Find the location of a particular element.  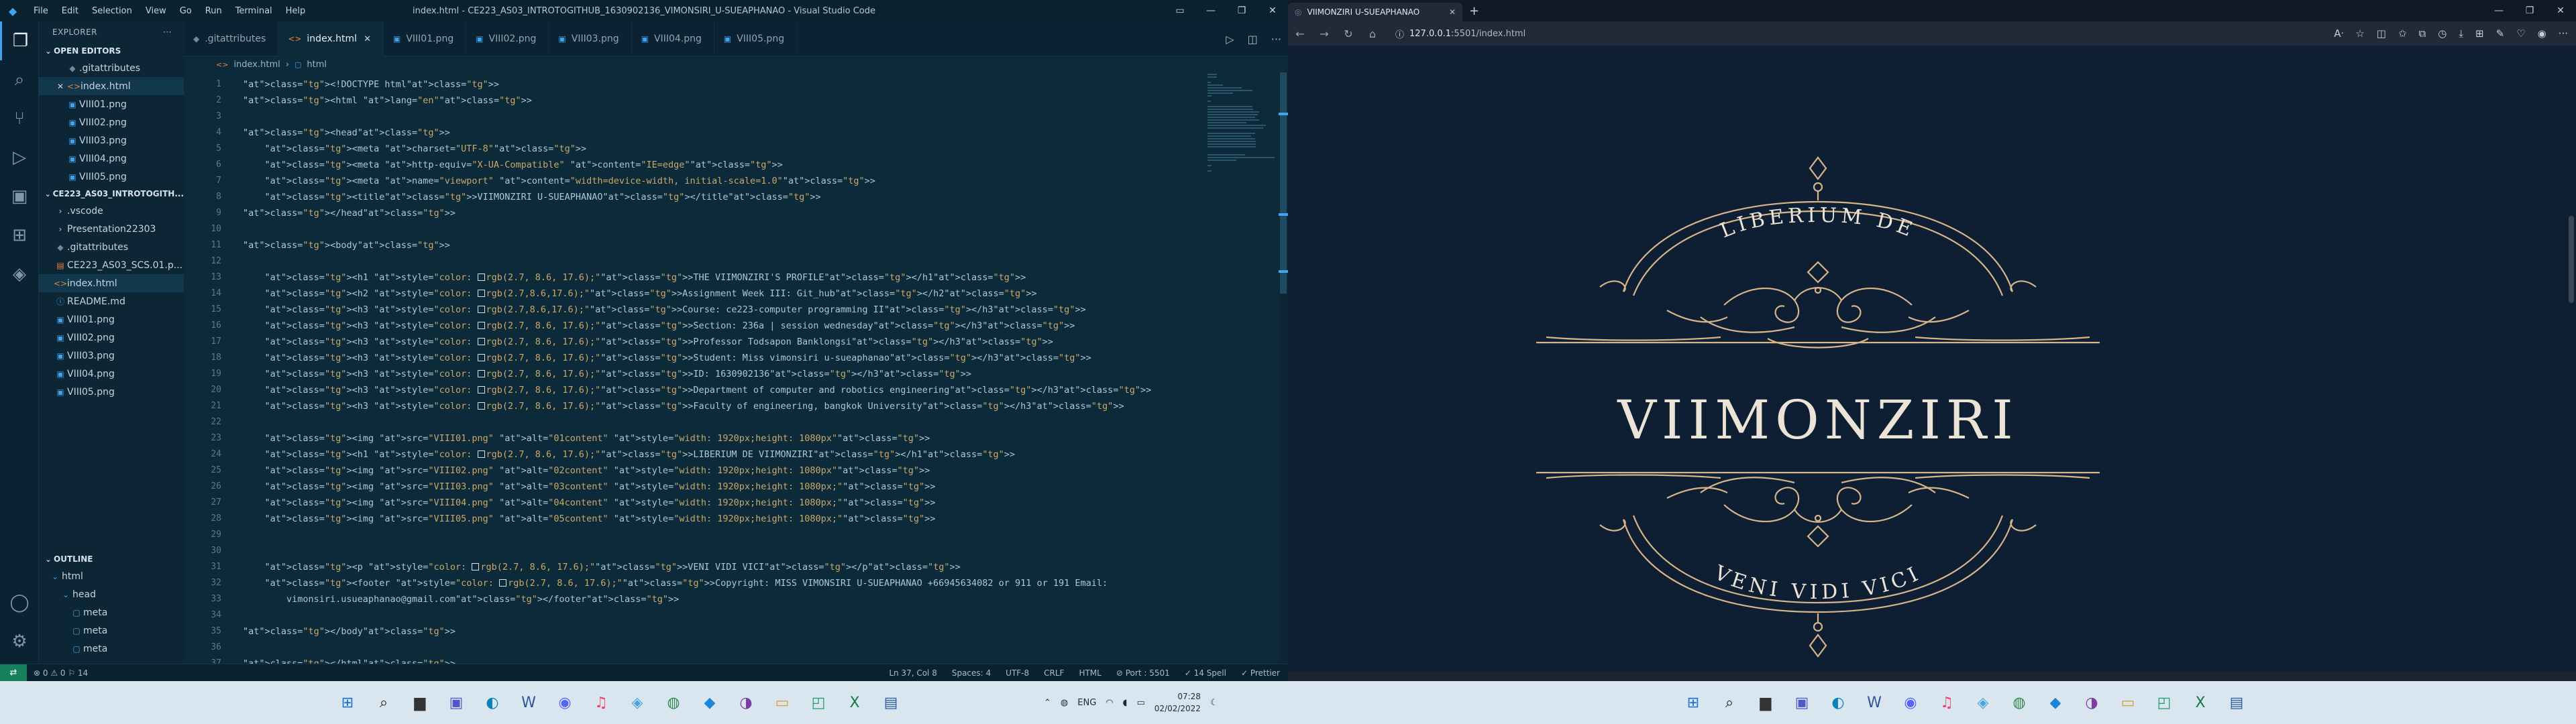

tab-viii04png: ▣ VIII04.png is located at coordinates (673, 38).